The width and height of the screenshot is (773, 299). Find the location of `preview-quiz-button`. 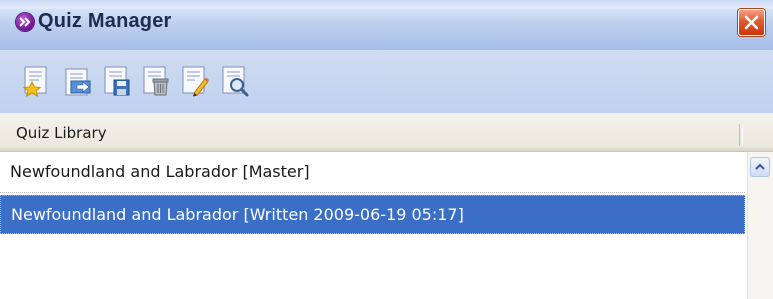

preview-quiz-button is located at coordinates (235, 81).